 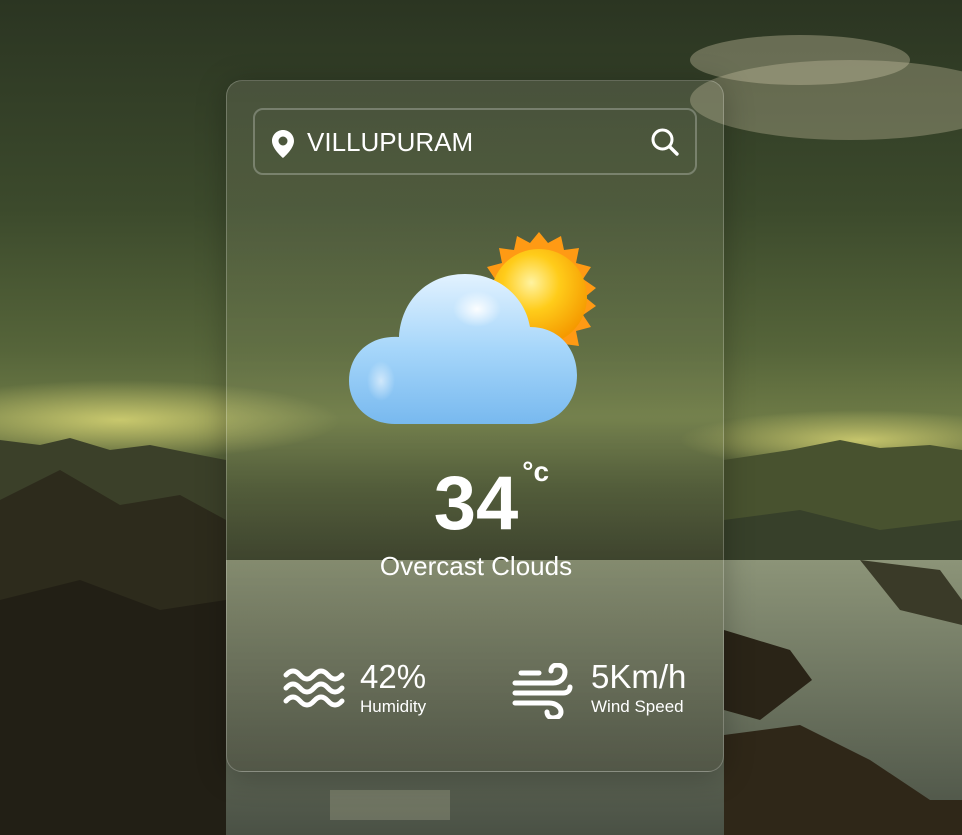 What do you see at coordinates (542, 693) in the screenshot?
I see `wind-icon` at bounding box center [542, 693].